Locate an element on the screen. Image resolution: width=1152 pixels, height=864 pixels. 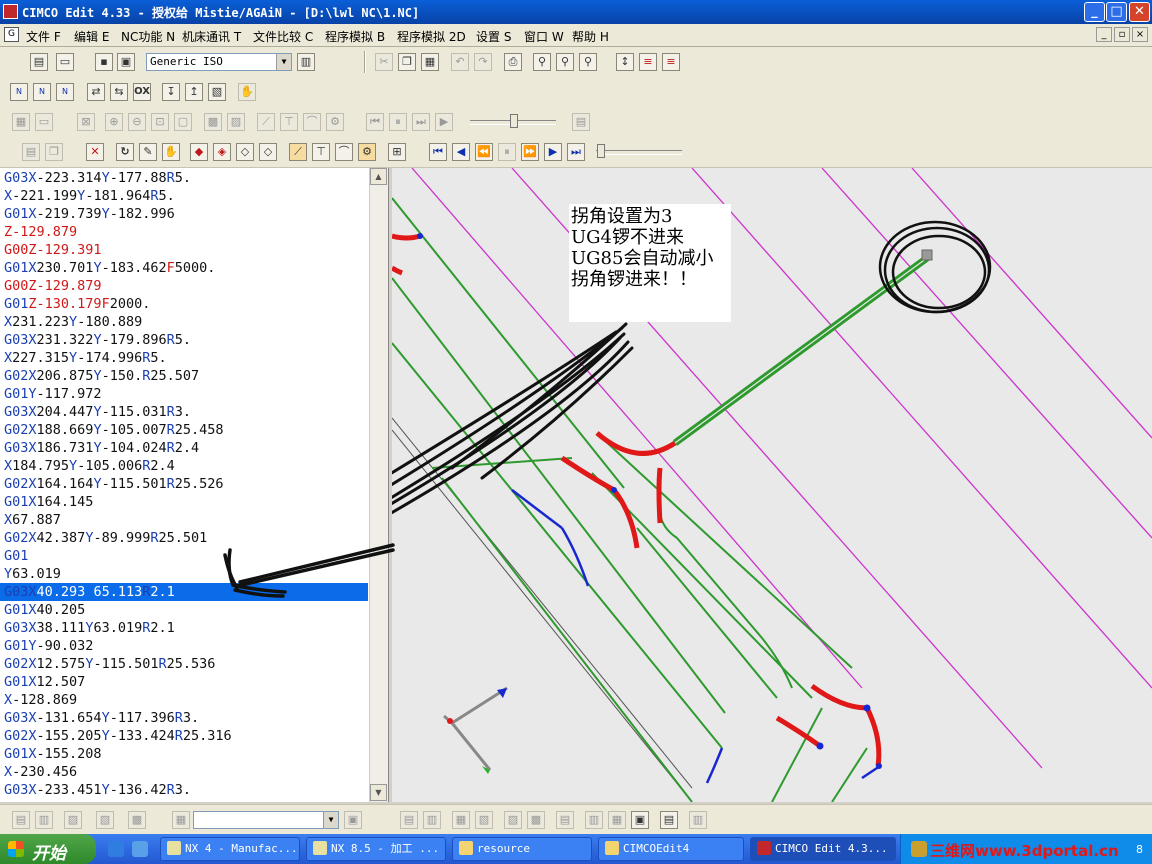
find-icon: ⚲ is located at coordinates (542, 62).